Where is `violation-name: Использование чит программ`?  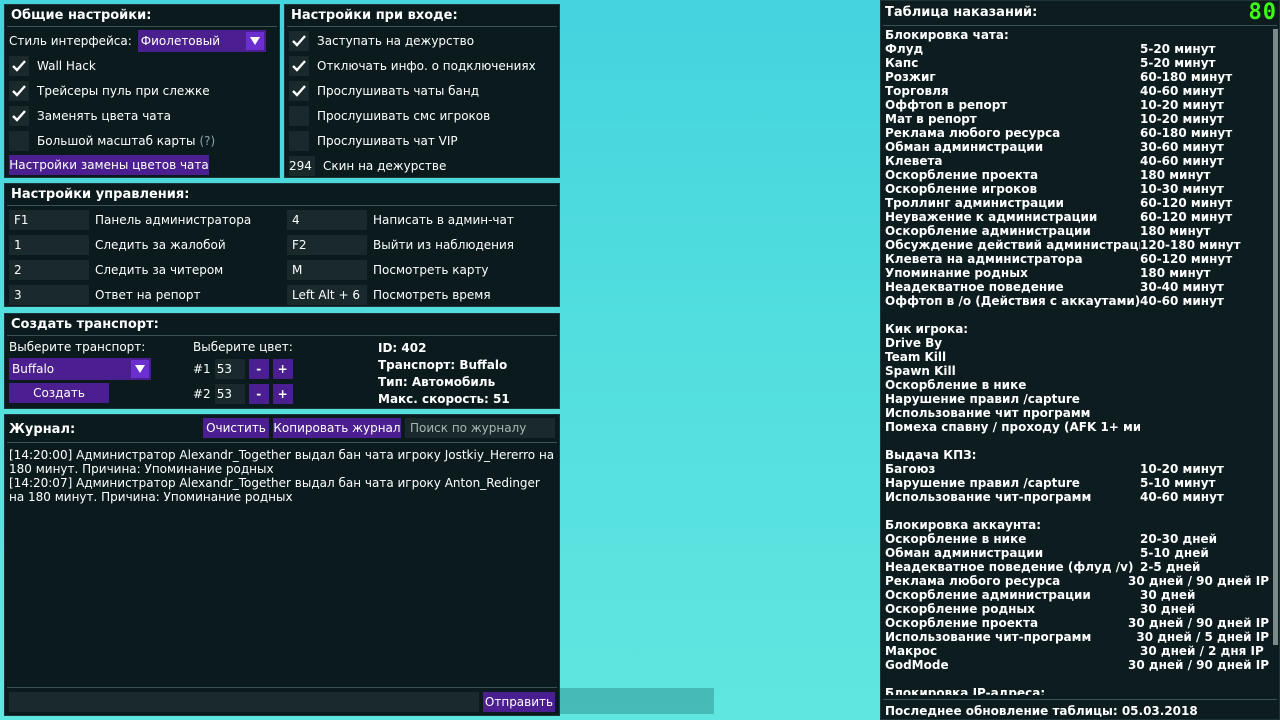
violation-name: Использование чит программ is located at coordinates (988, 413).